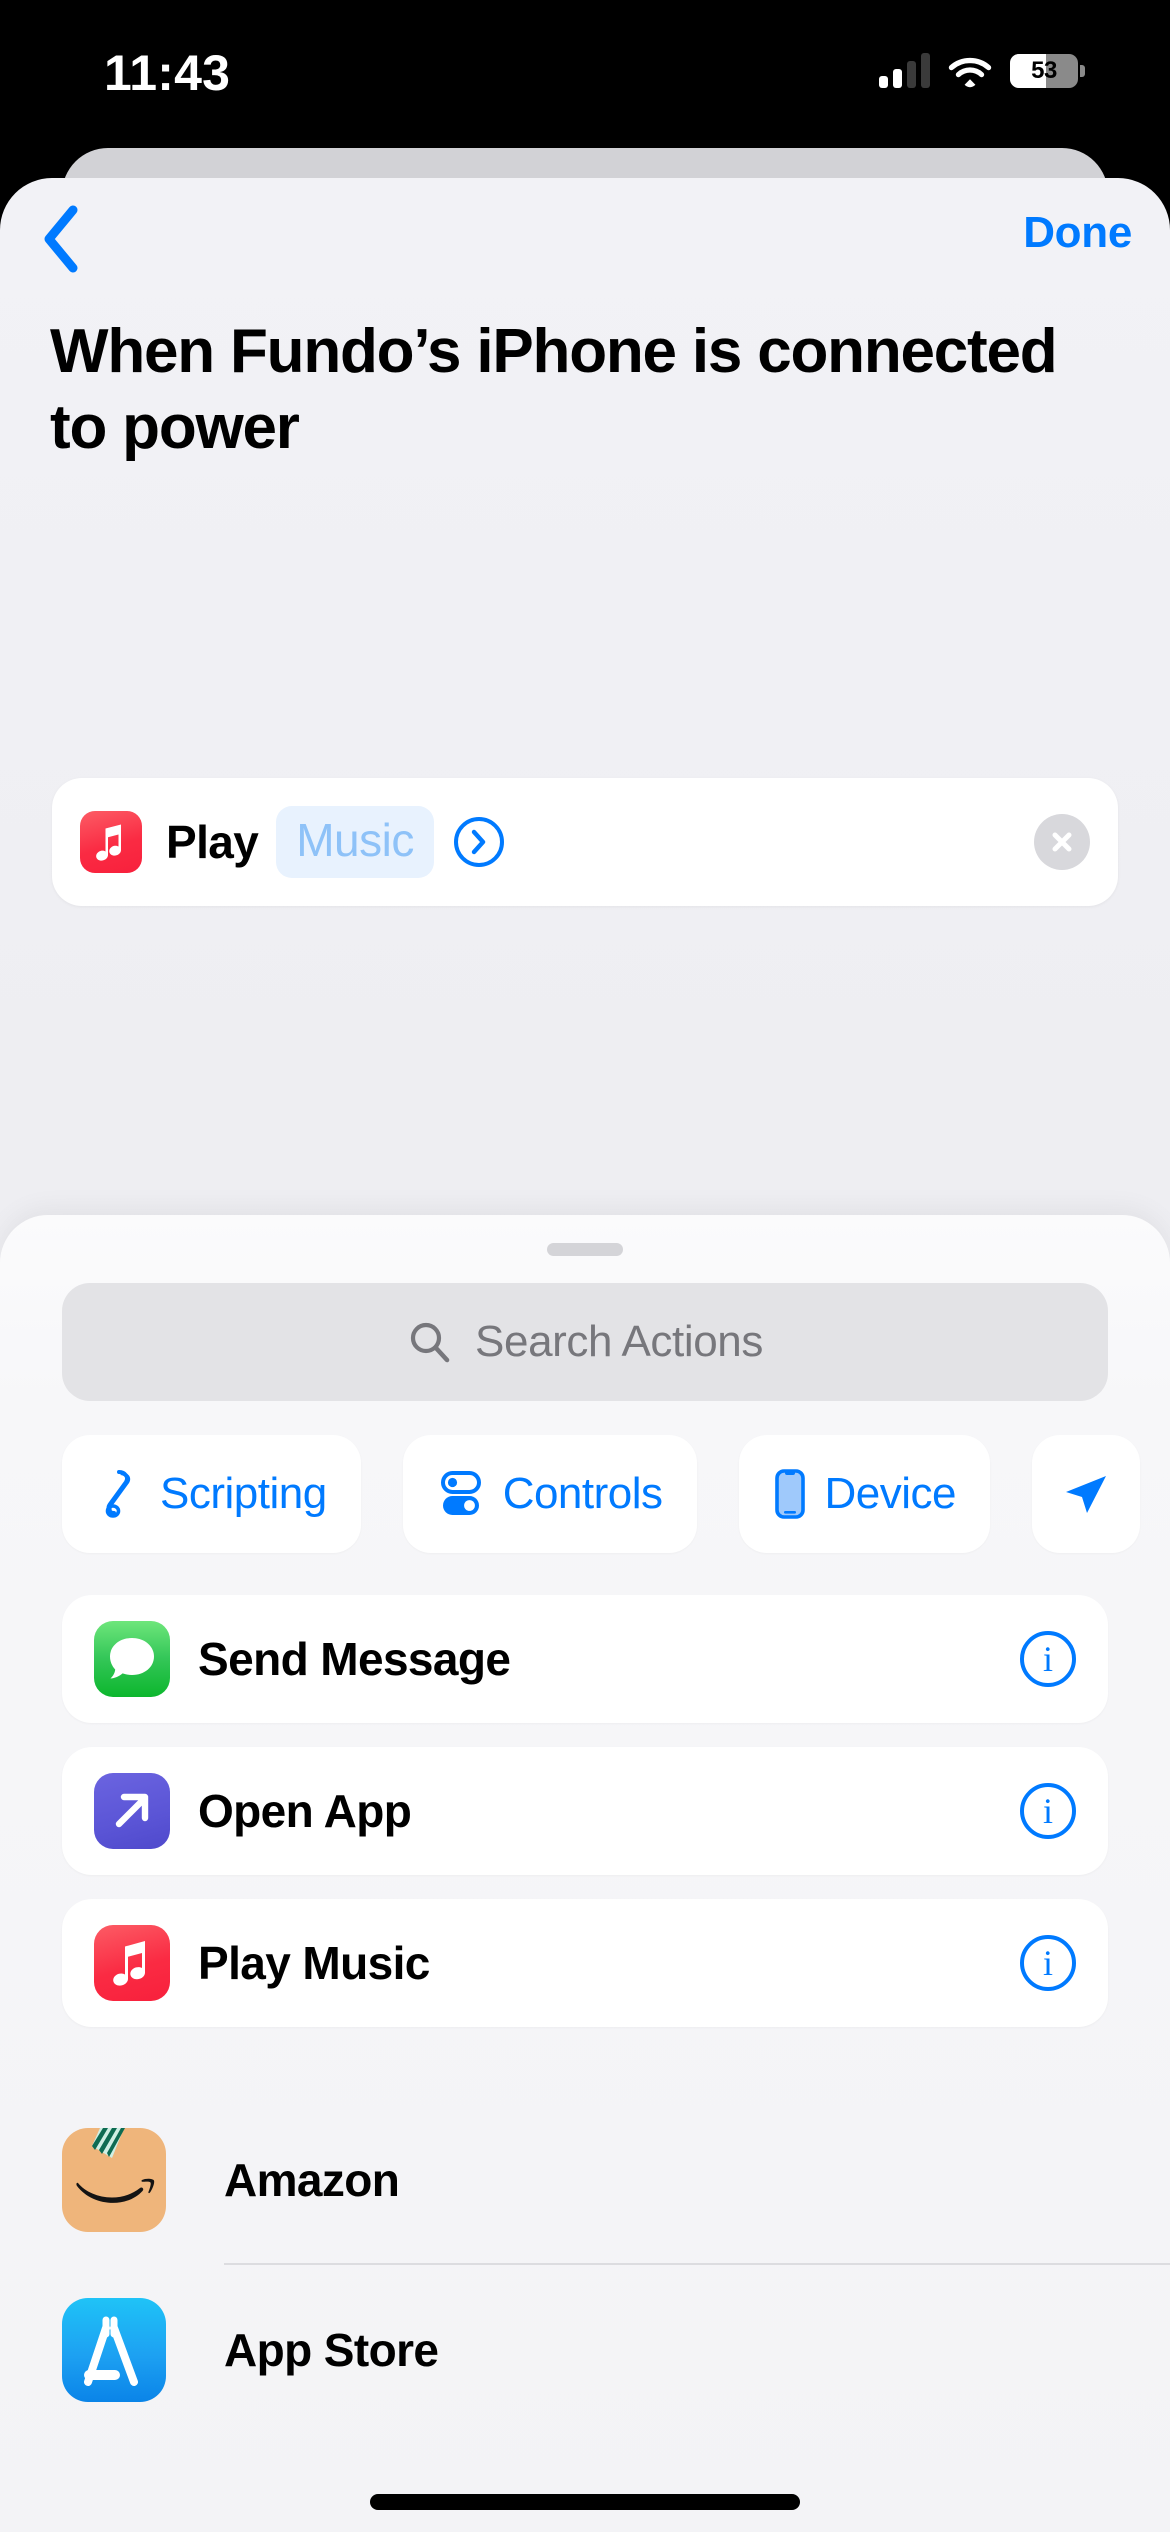 The width and height of the screenshot is (1170, 2532). What do you see at coordinates (585, 1811) in the screenshot?
I see `action-row-open-app: Open App i` at bounding box center [585, 1811].